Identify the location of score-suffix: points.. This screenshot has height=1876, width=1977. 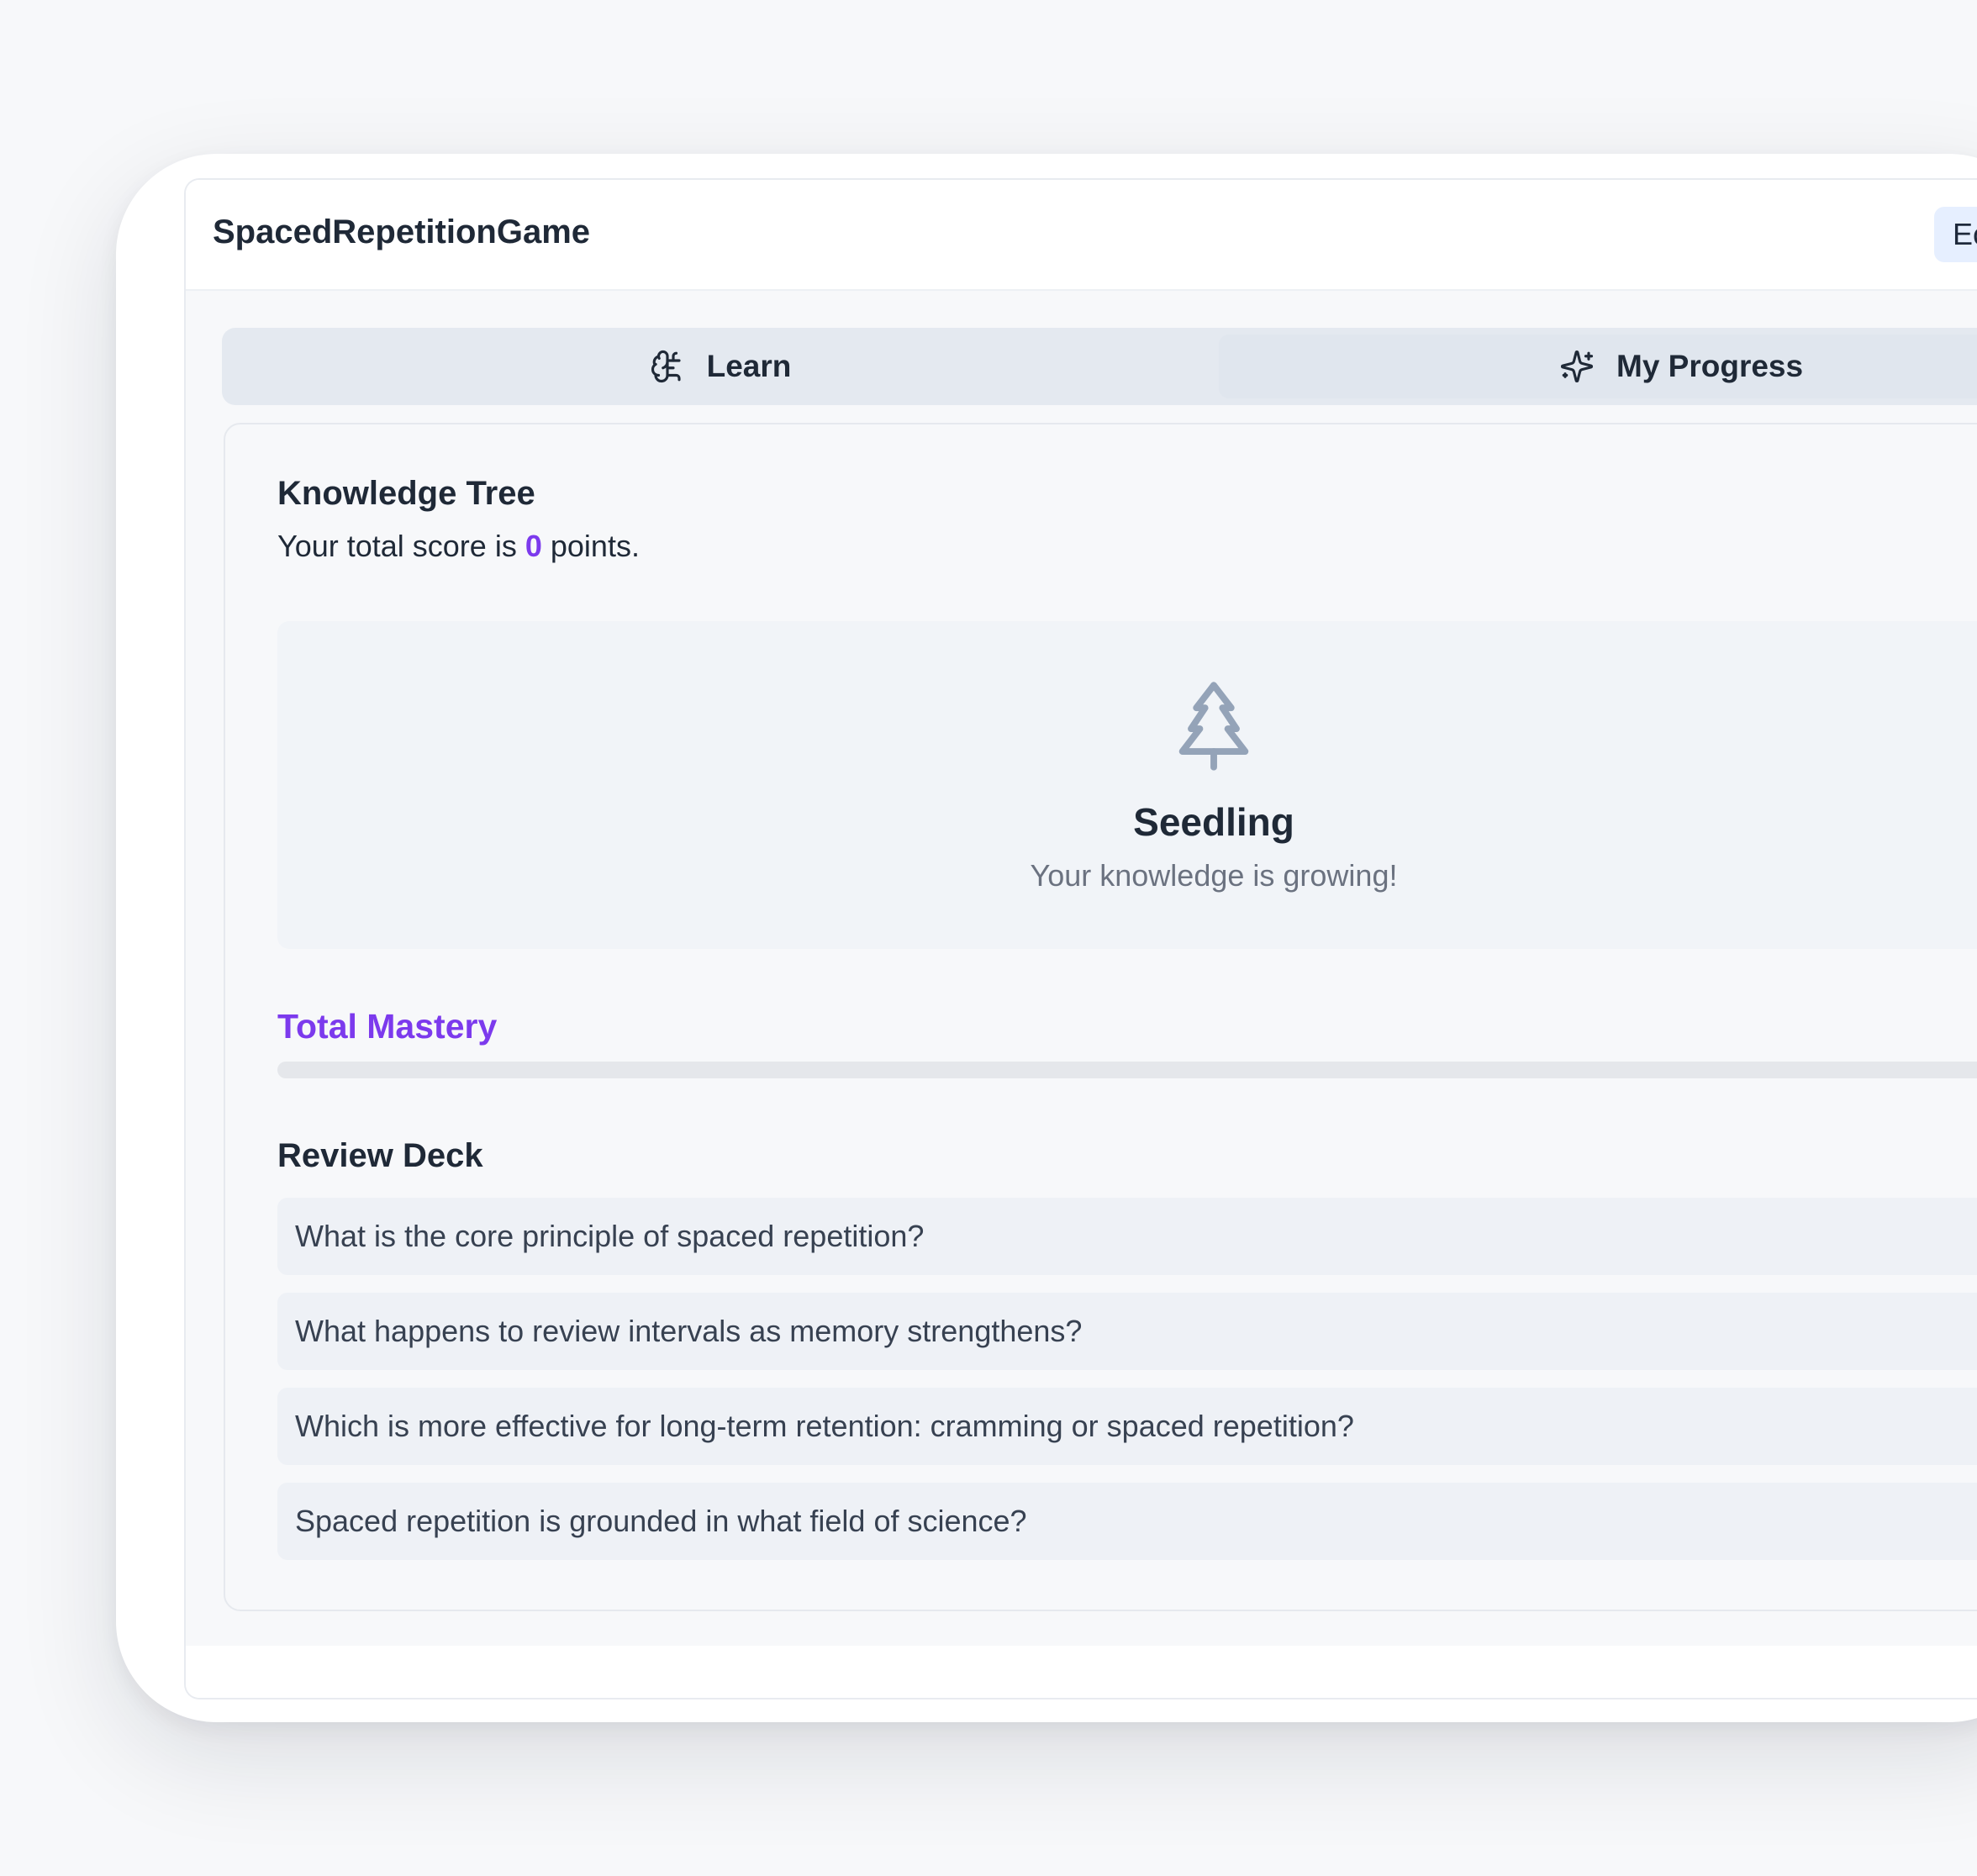
(595, 546).